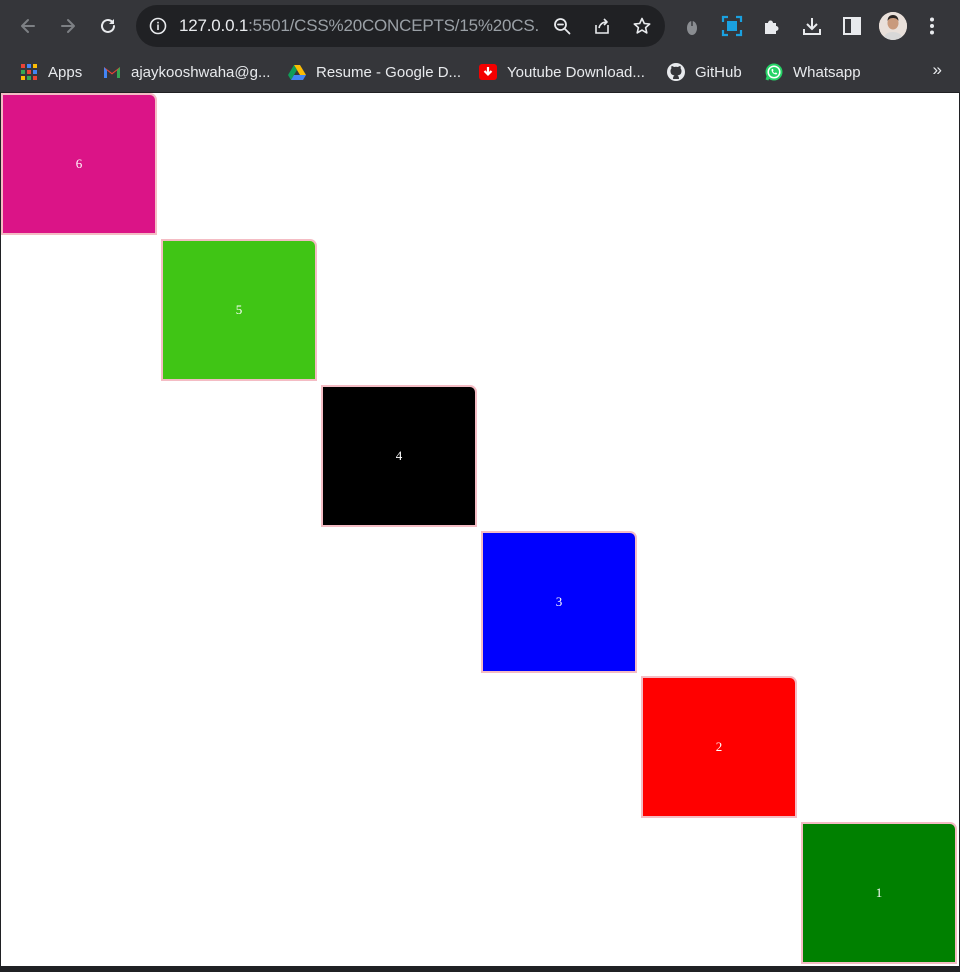 This screenshot has height=972, width=960. What do you see at coordinates (488, 72) in the screenshot?
I see `youtube-download-icon` at bounding box center [488, 72].